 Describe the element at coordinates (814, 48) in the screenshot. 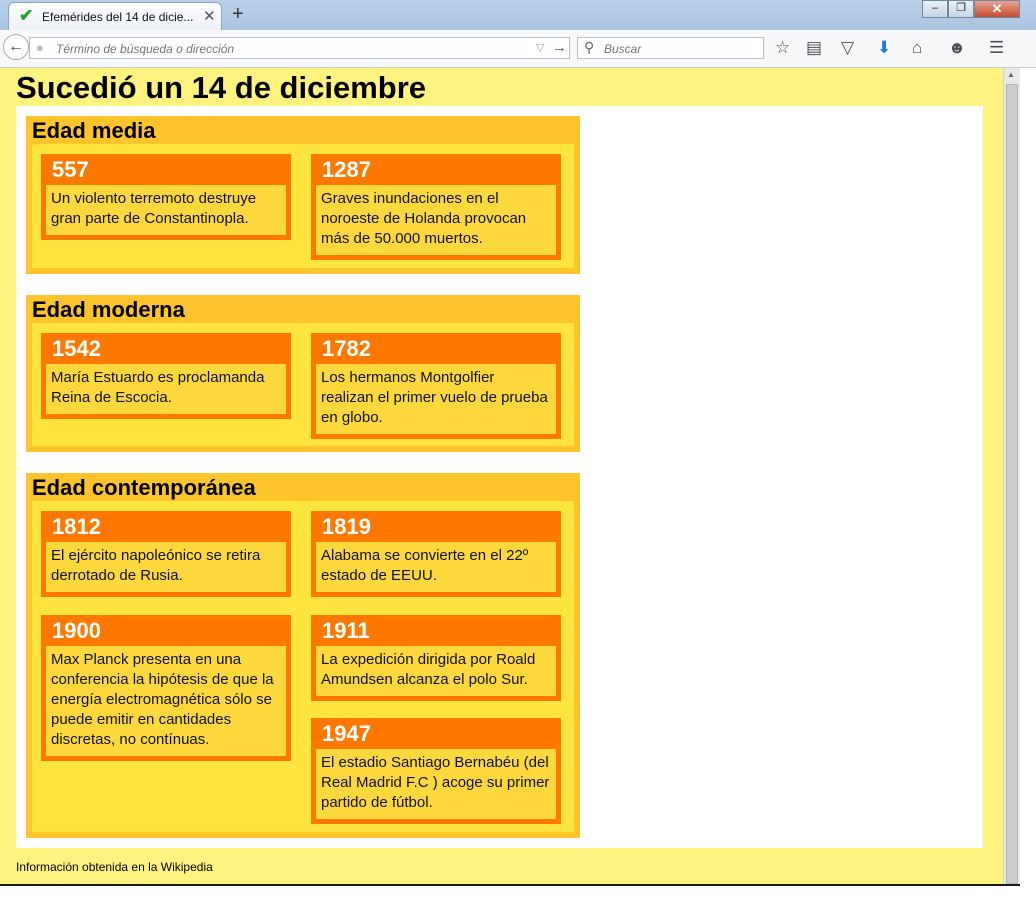

I see `reading-list-icon: ▤` at that location.